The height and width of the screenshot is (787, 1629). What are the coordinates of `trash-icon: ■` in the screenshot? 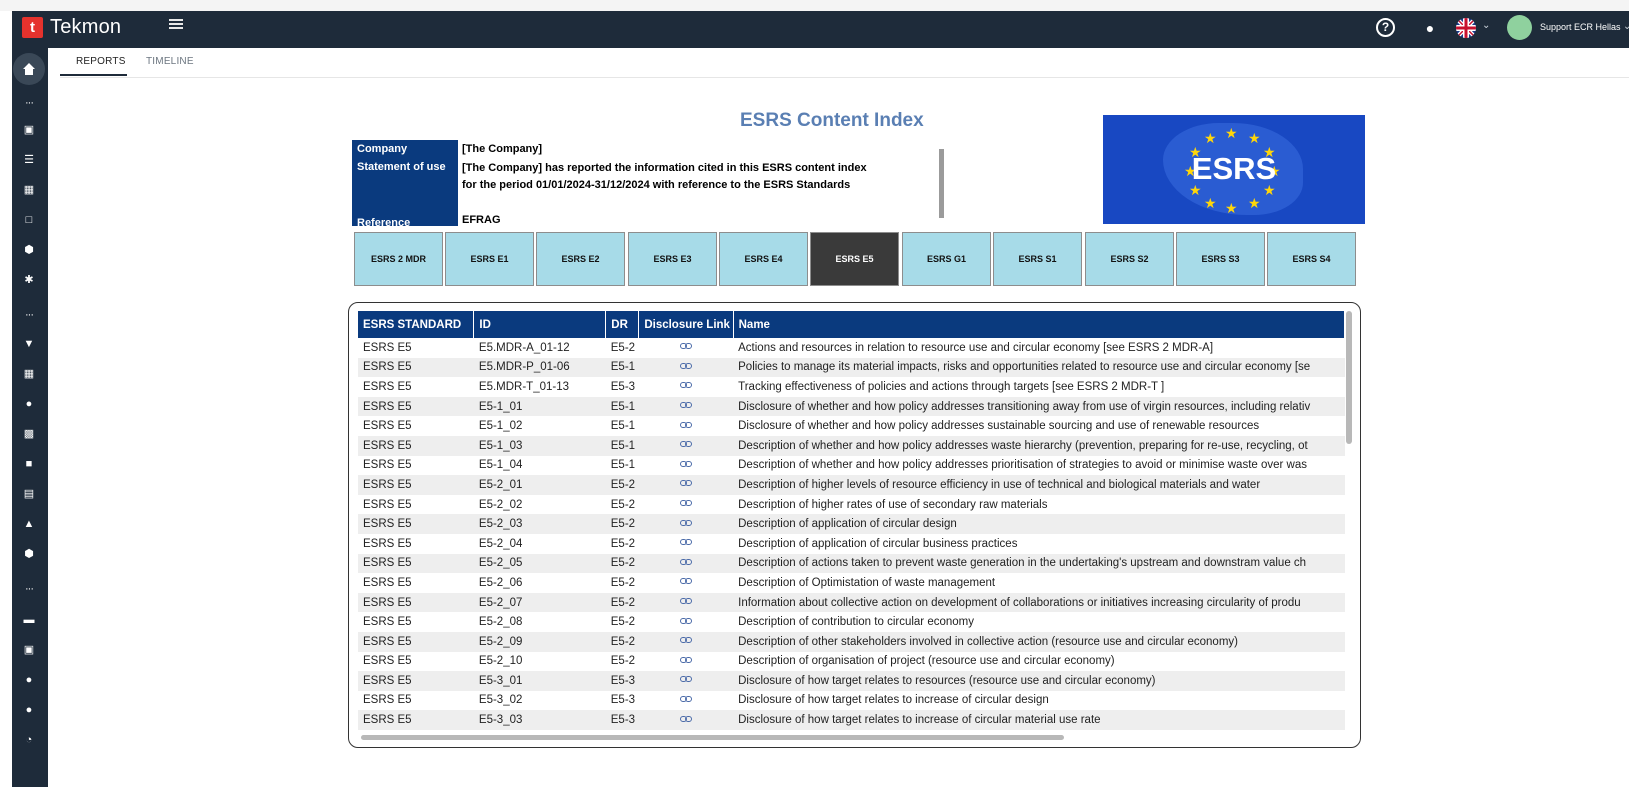 It's located at (29, 464).